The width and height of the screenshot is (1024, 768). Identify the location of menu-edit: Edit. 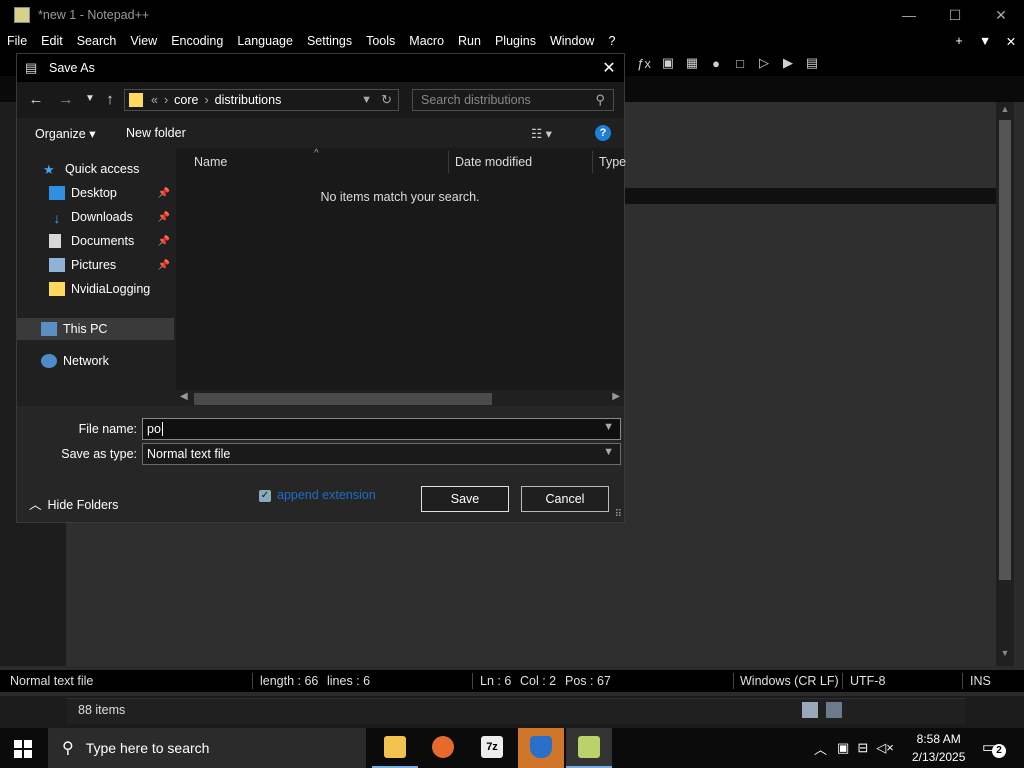
(52, 41).